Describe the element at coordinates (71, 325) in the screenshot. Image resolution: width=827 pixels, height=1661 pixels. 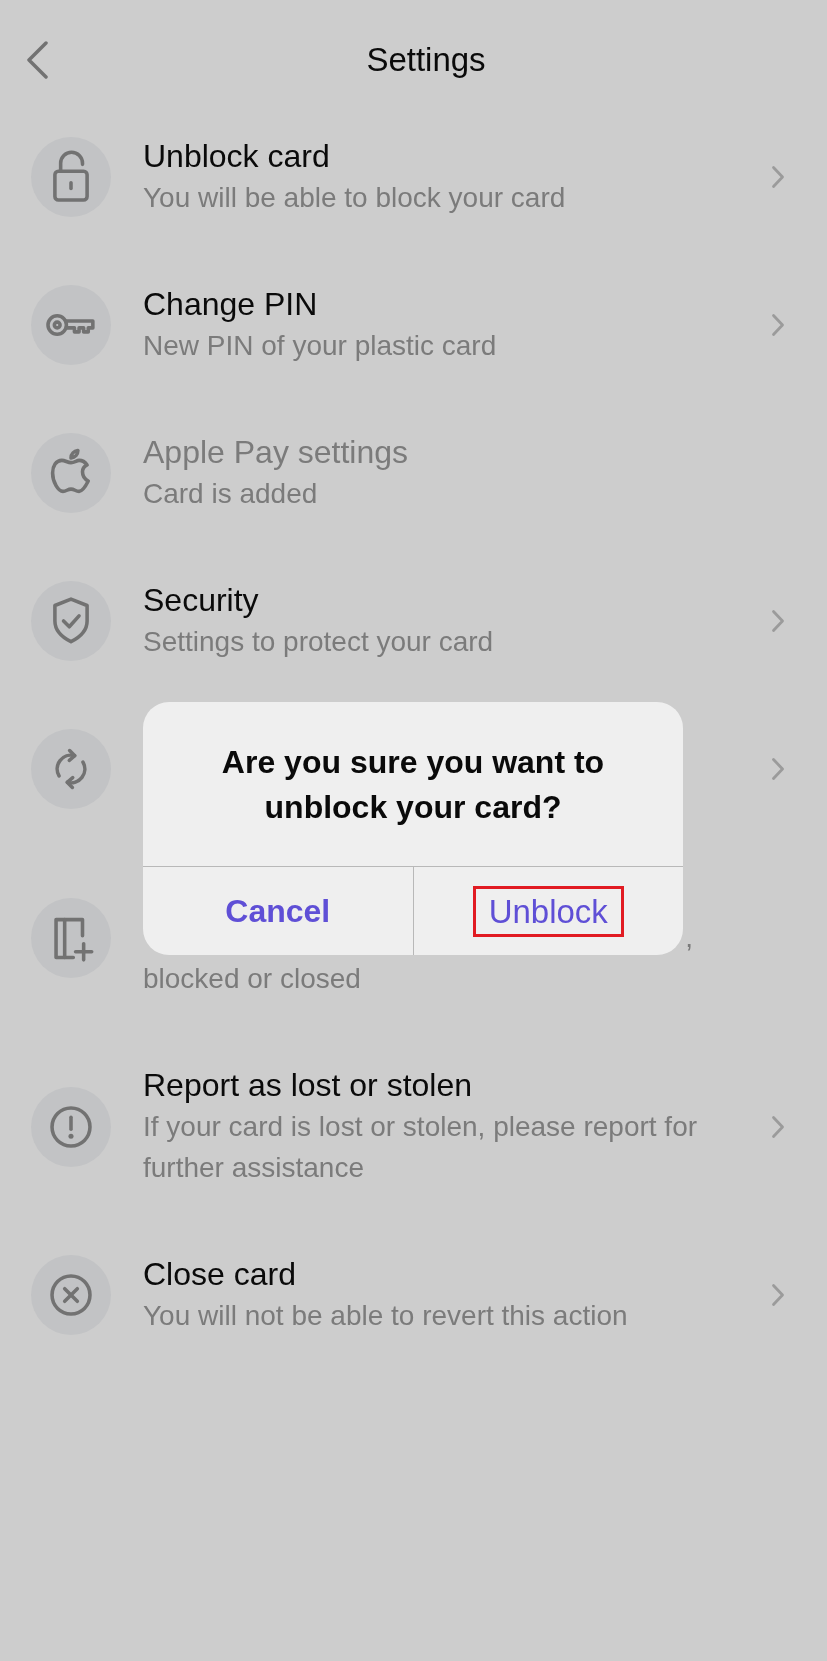
I see `key-icon` at that location.